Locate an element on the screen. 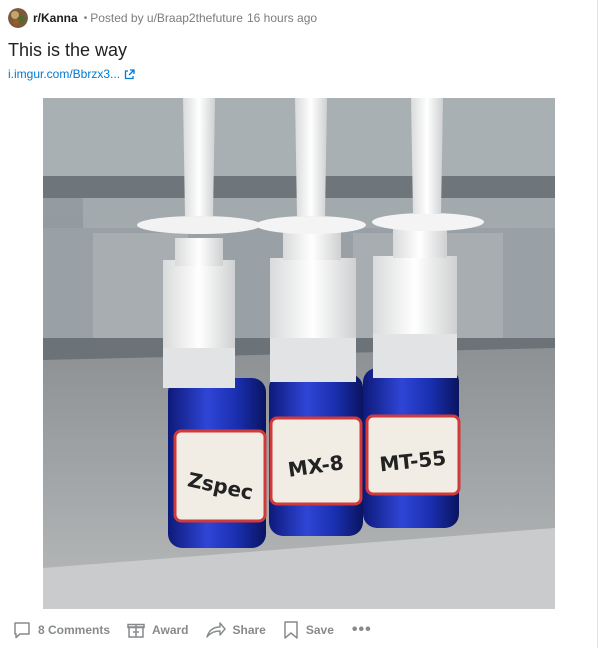 The width and height of the screenshot is (598, 648). award-button: Award is located at coordinates (157, 630).